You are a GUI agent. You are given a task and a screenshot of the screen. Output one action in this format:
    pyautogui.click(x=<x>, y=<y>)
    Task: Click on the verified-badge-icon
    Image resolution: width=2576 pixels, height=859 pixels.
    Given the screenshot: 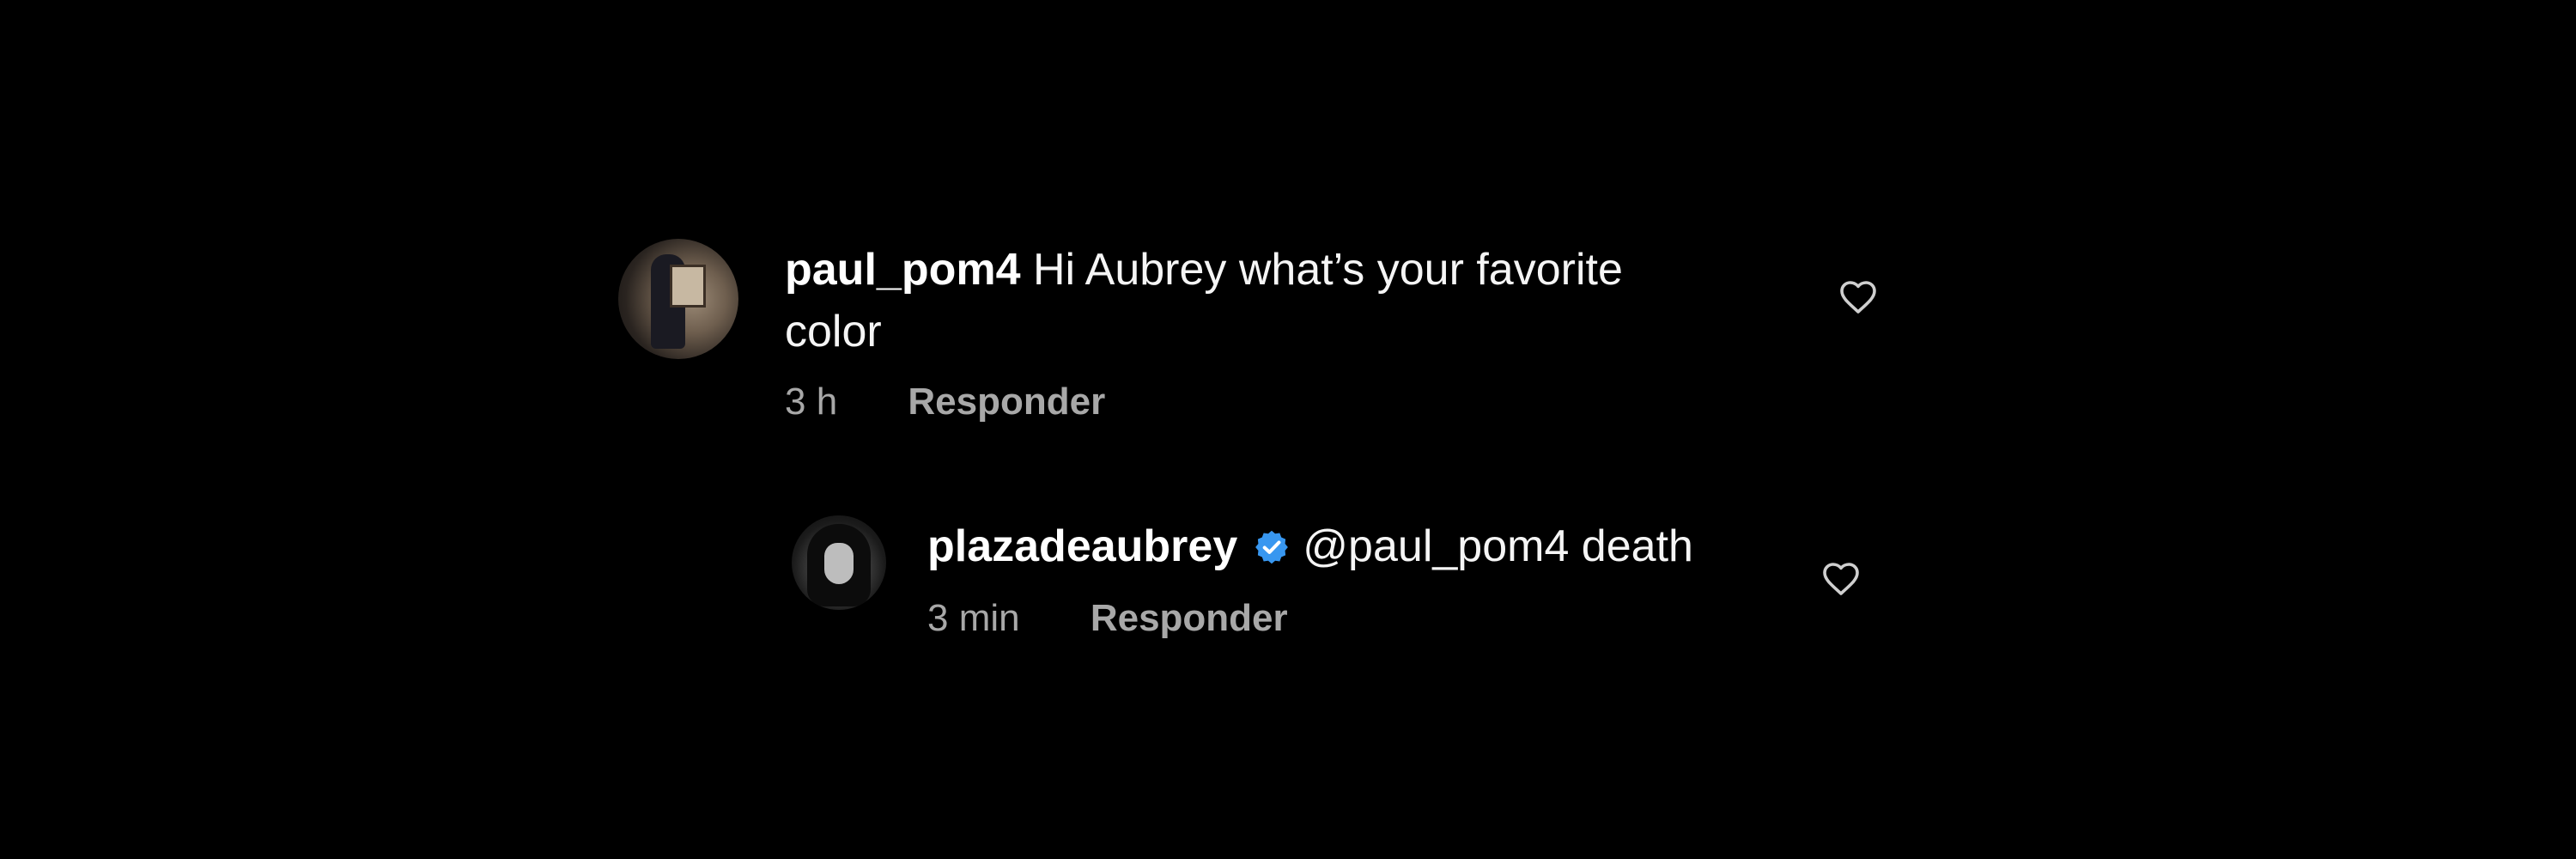 What is the action you would take?
    pyautogui.click(x=1272, y=542)
    